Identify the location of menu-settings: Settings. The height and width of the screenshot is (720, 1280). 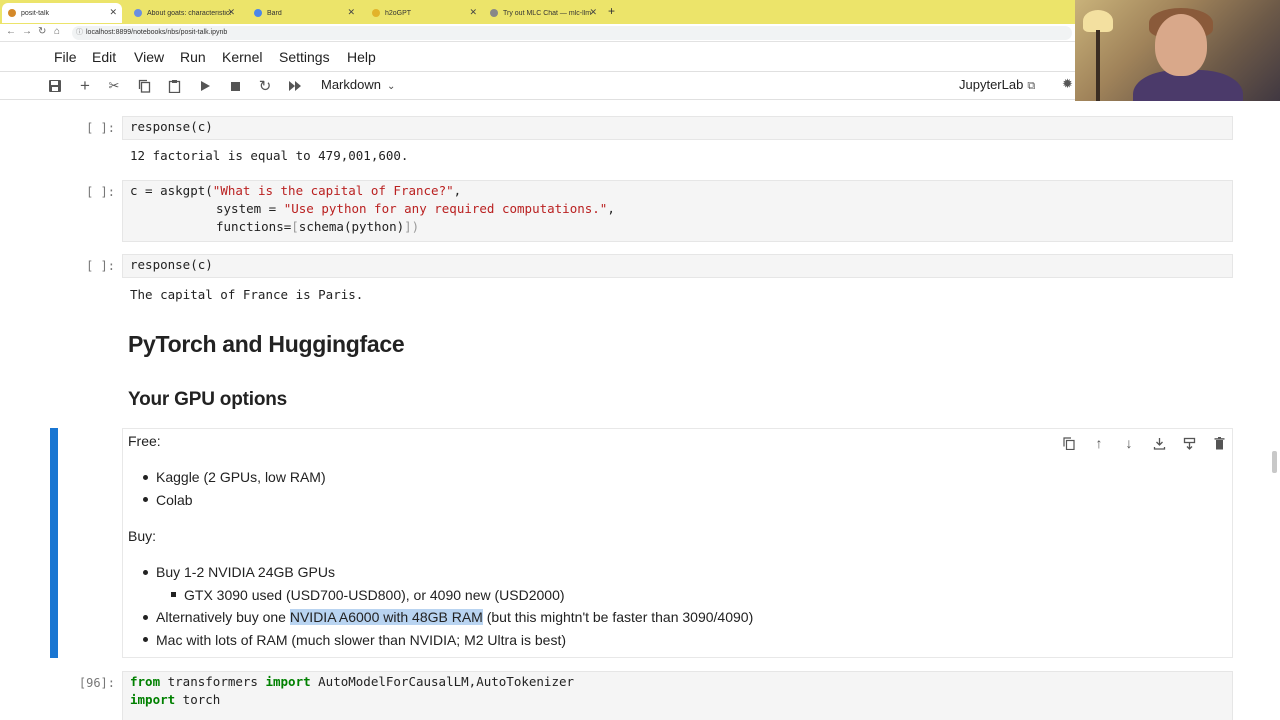
(304, 57).